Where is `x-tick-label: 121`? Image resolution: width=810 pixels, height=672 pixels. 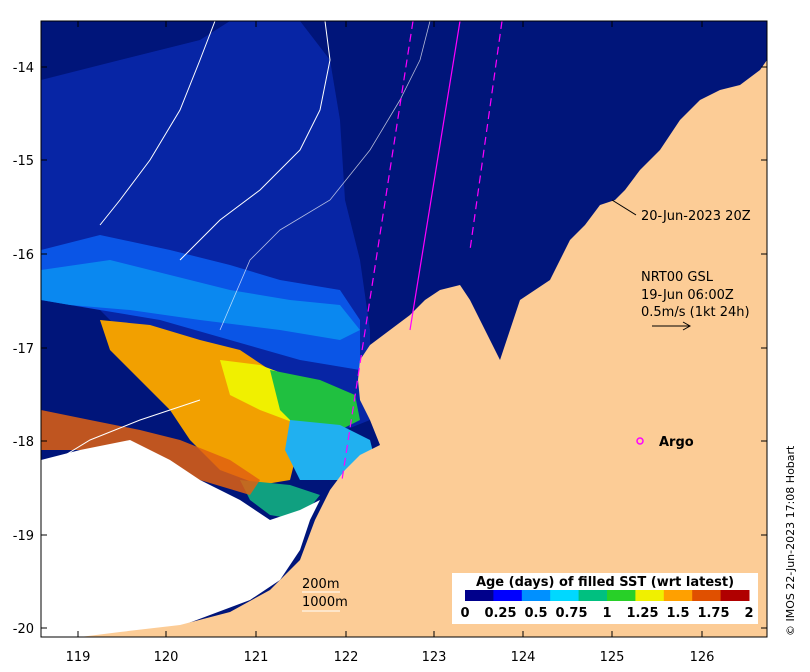
x-tick-label: 121 is located at coordinates (256, 657).